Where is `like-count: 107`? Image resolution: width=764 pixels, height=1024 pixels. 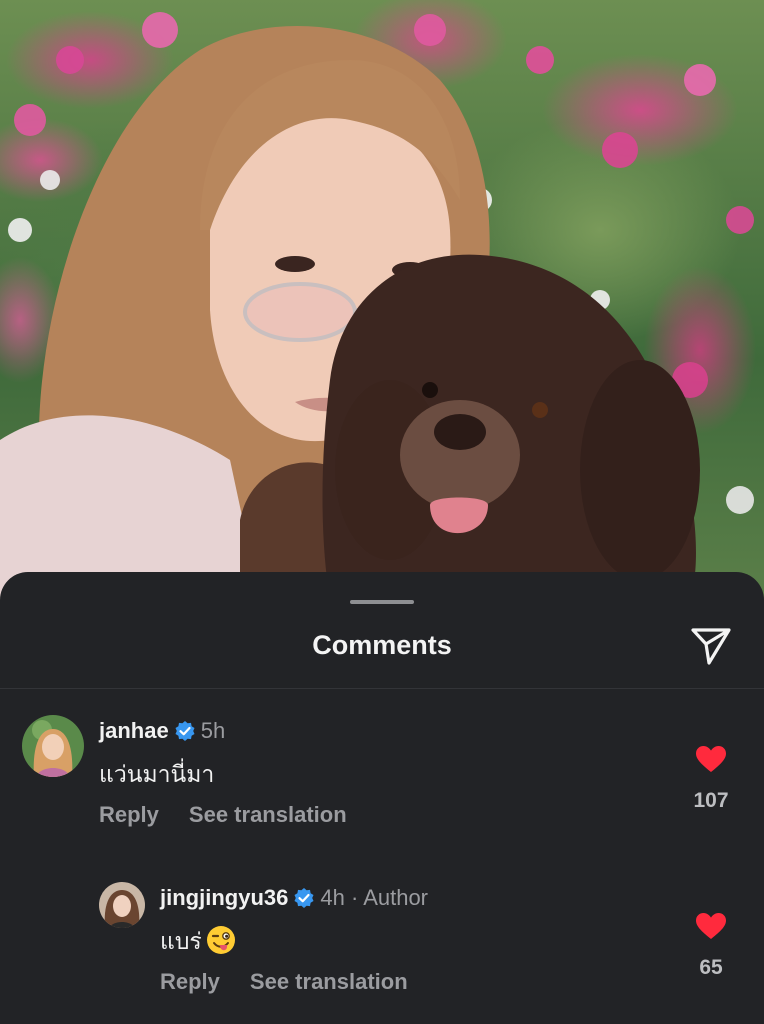 like-count: 107 is located at coordinates (711, 800).